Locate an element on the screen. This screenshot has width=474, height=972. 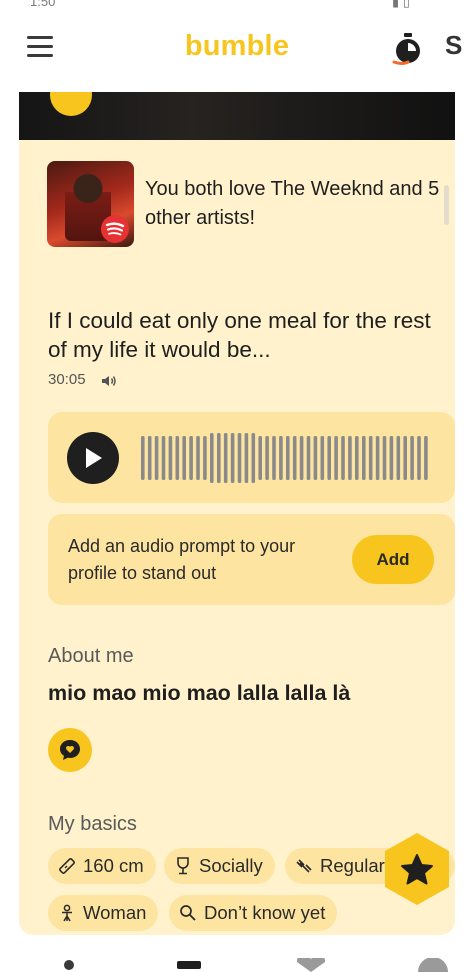
basics-chip-height: 160 cm is located at coordinates (102, 866).